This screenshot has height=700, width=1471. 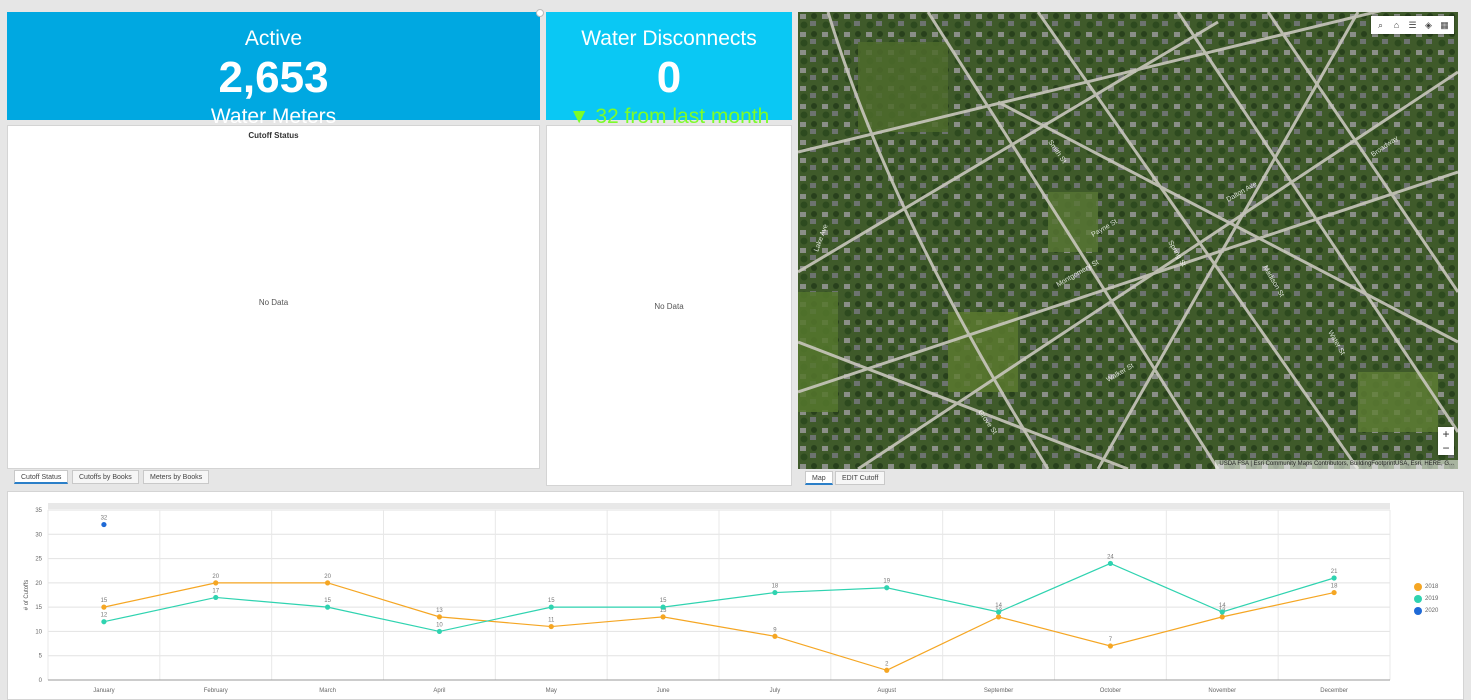 What do you see at coordinates (273, 302) in the screenshot?
I see `cutoff-status-no-data: No Data` at bounding box center [273, 302].